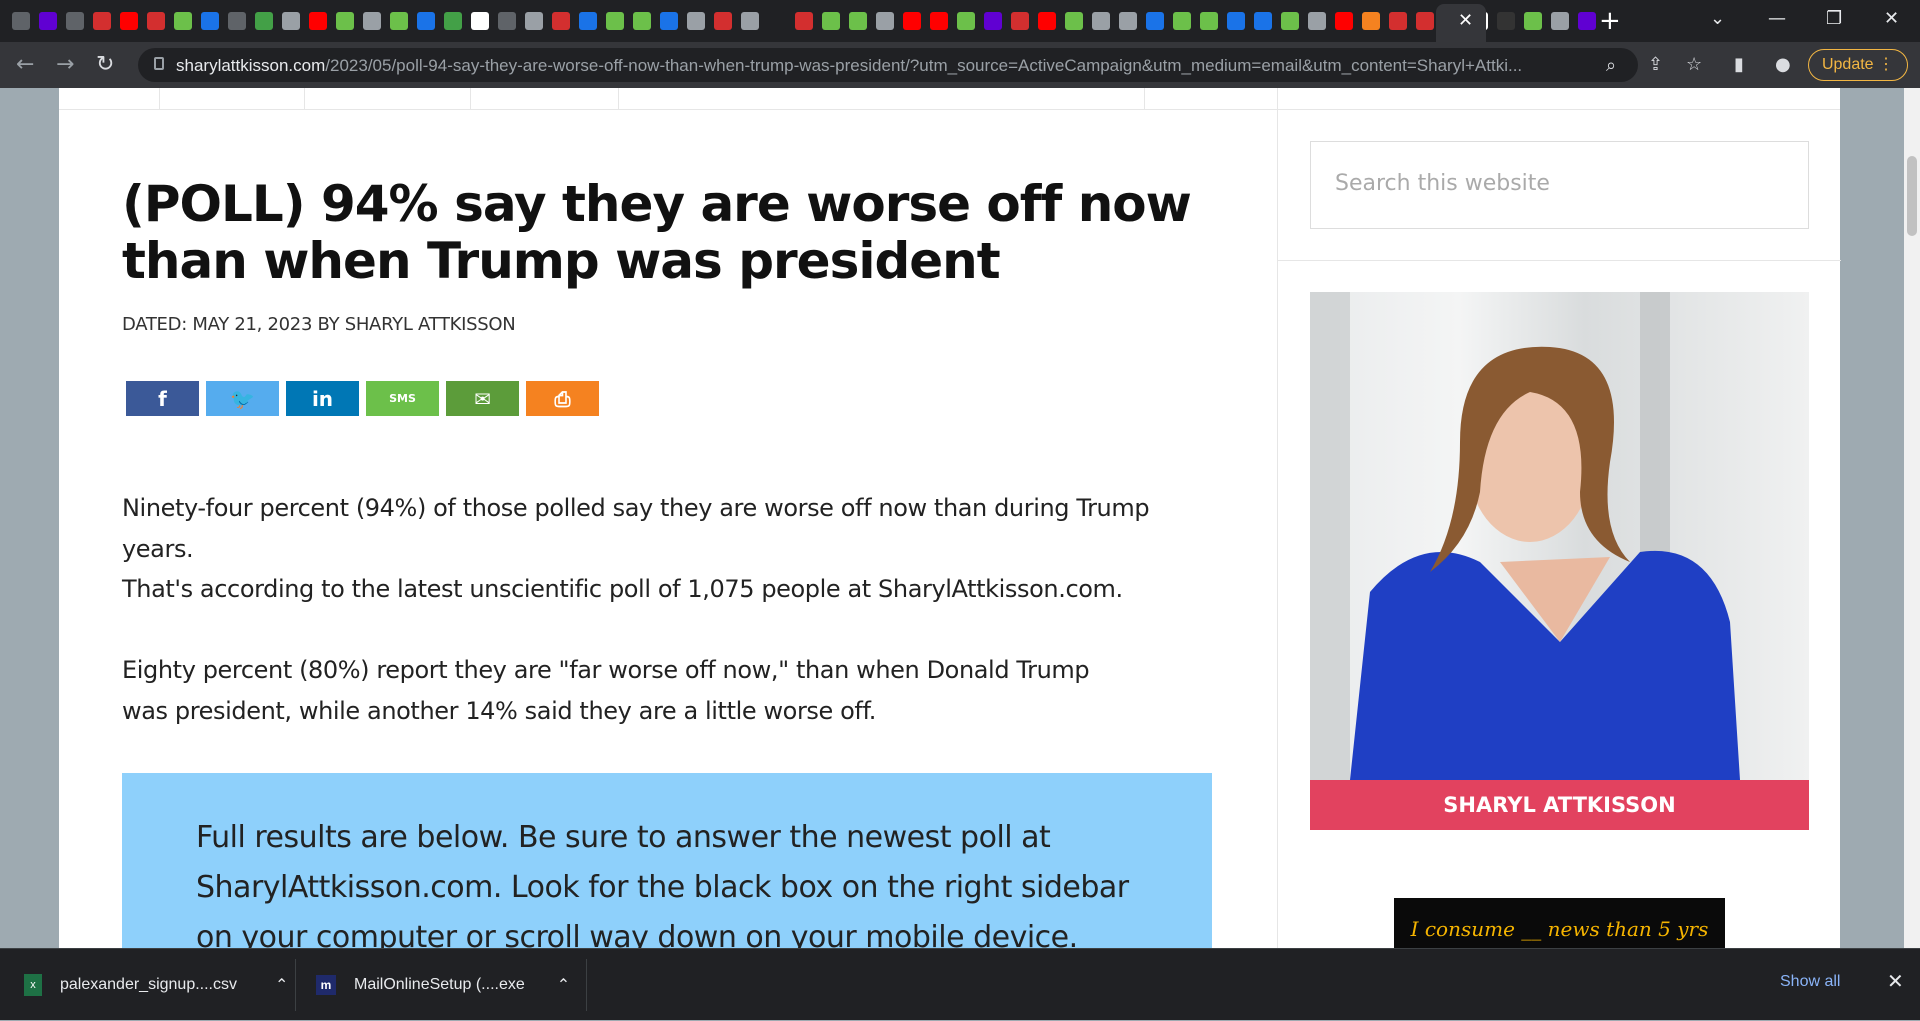 The width and height of the screenshot is (1920, 1021). What do you see at coordinates (482, 398) in the screenshot?
I see `email-share-button: ✉` at bounding box center [482, 398].